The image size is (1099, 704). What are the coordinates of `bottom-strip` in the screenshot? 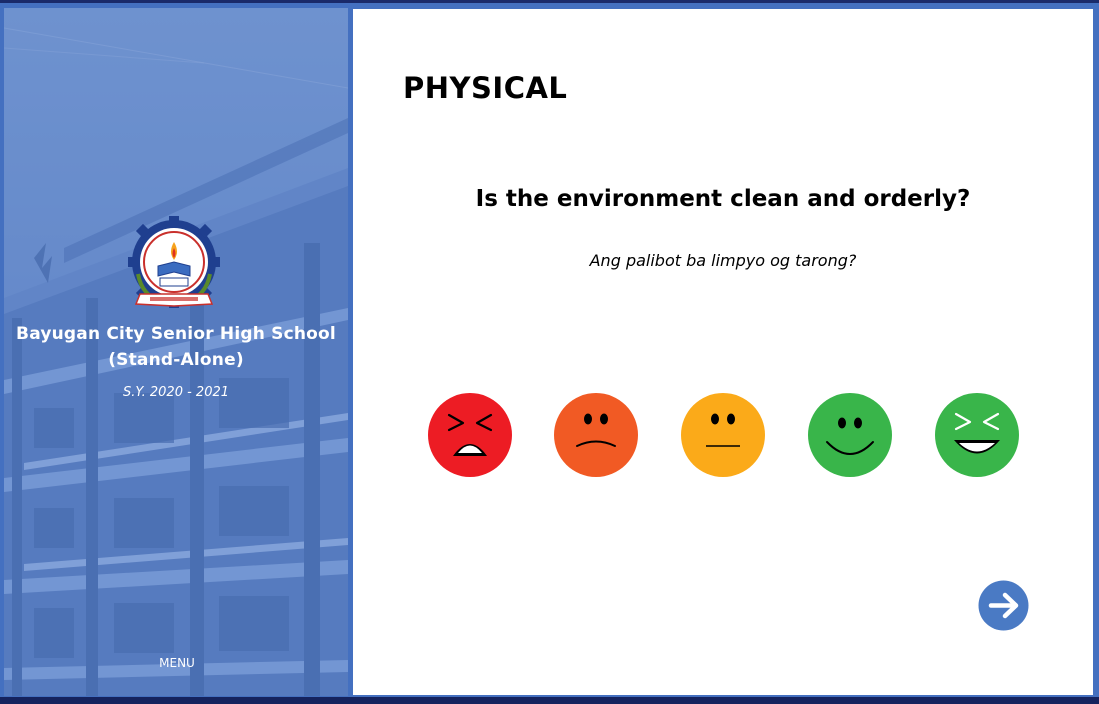 It's located at (549, 700).